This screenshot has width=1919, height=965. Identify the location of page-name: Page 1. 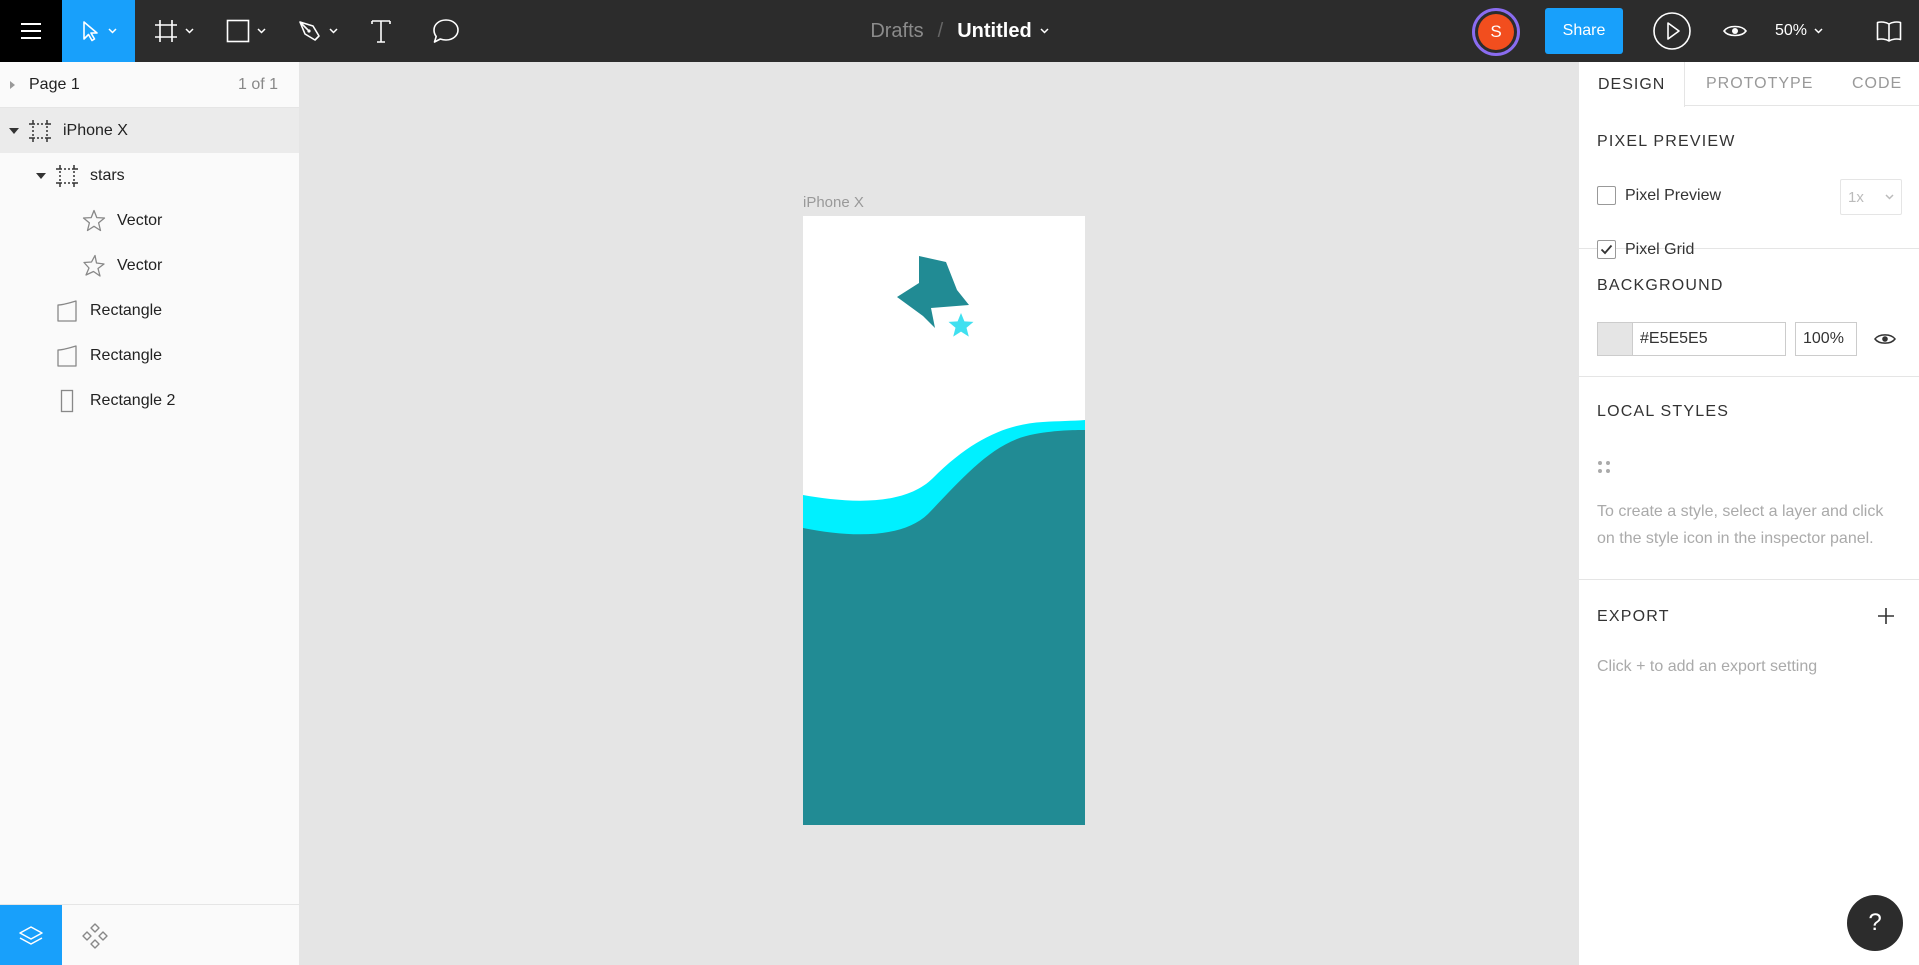
(54, 85).